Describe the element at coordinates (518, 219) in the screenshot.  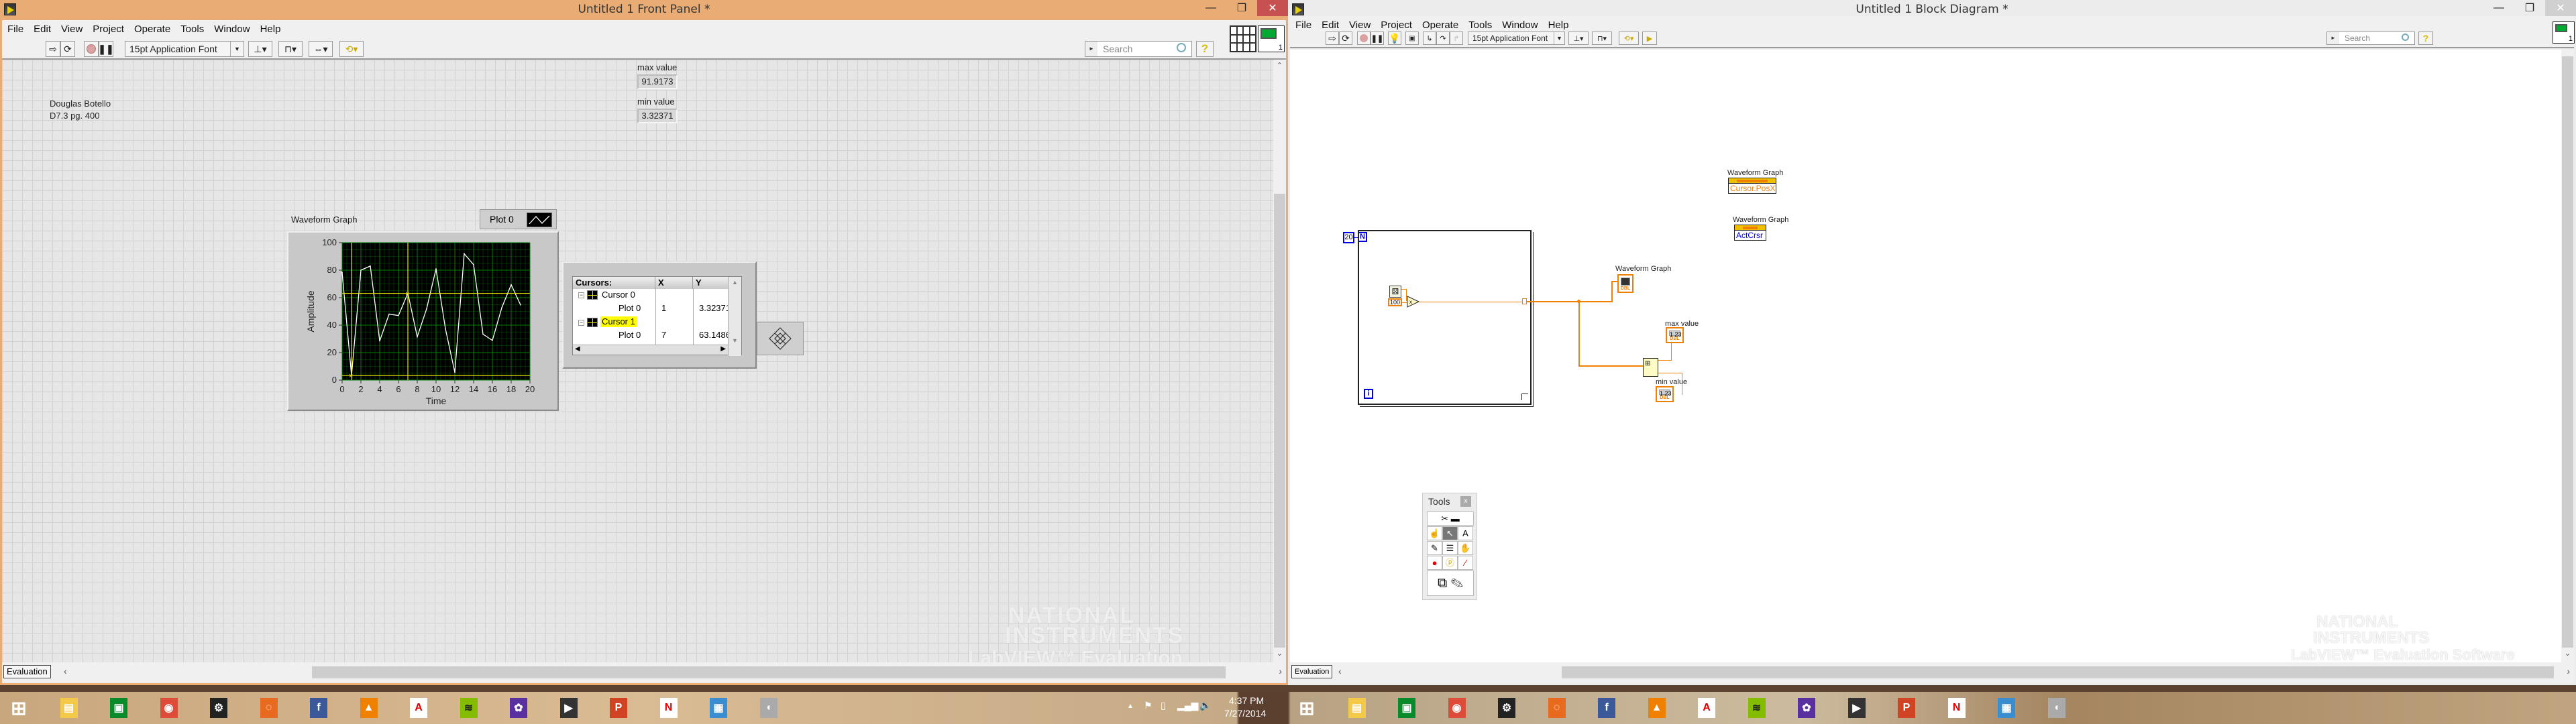
I see `plot-legend: Plot 0` at that location.